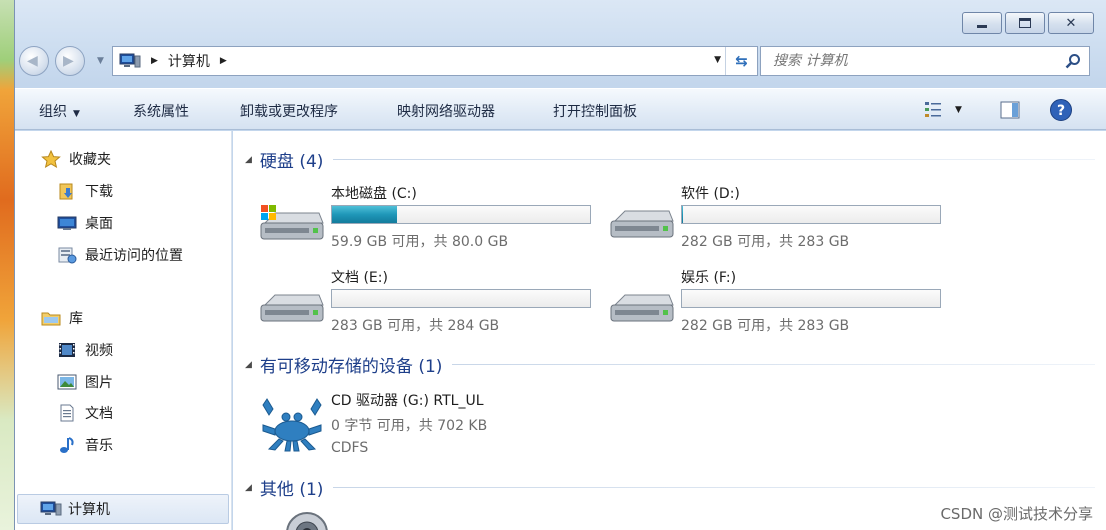 This screenshot has width=1106, height=530. Describe the element at coordinates (99, 383) in the screenshot. I see `sidebar-item-label: 图片` at that location.